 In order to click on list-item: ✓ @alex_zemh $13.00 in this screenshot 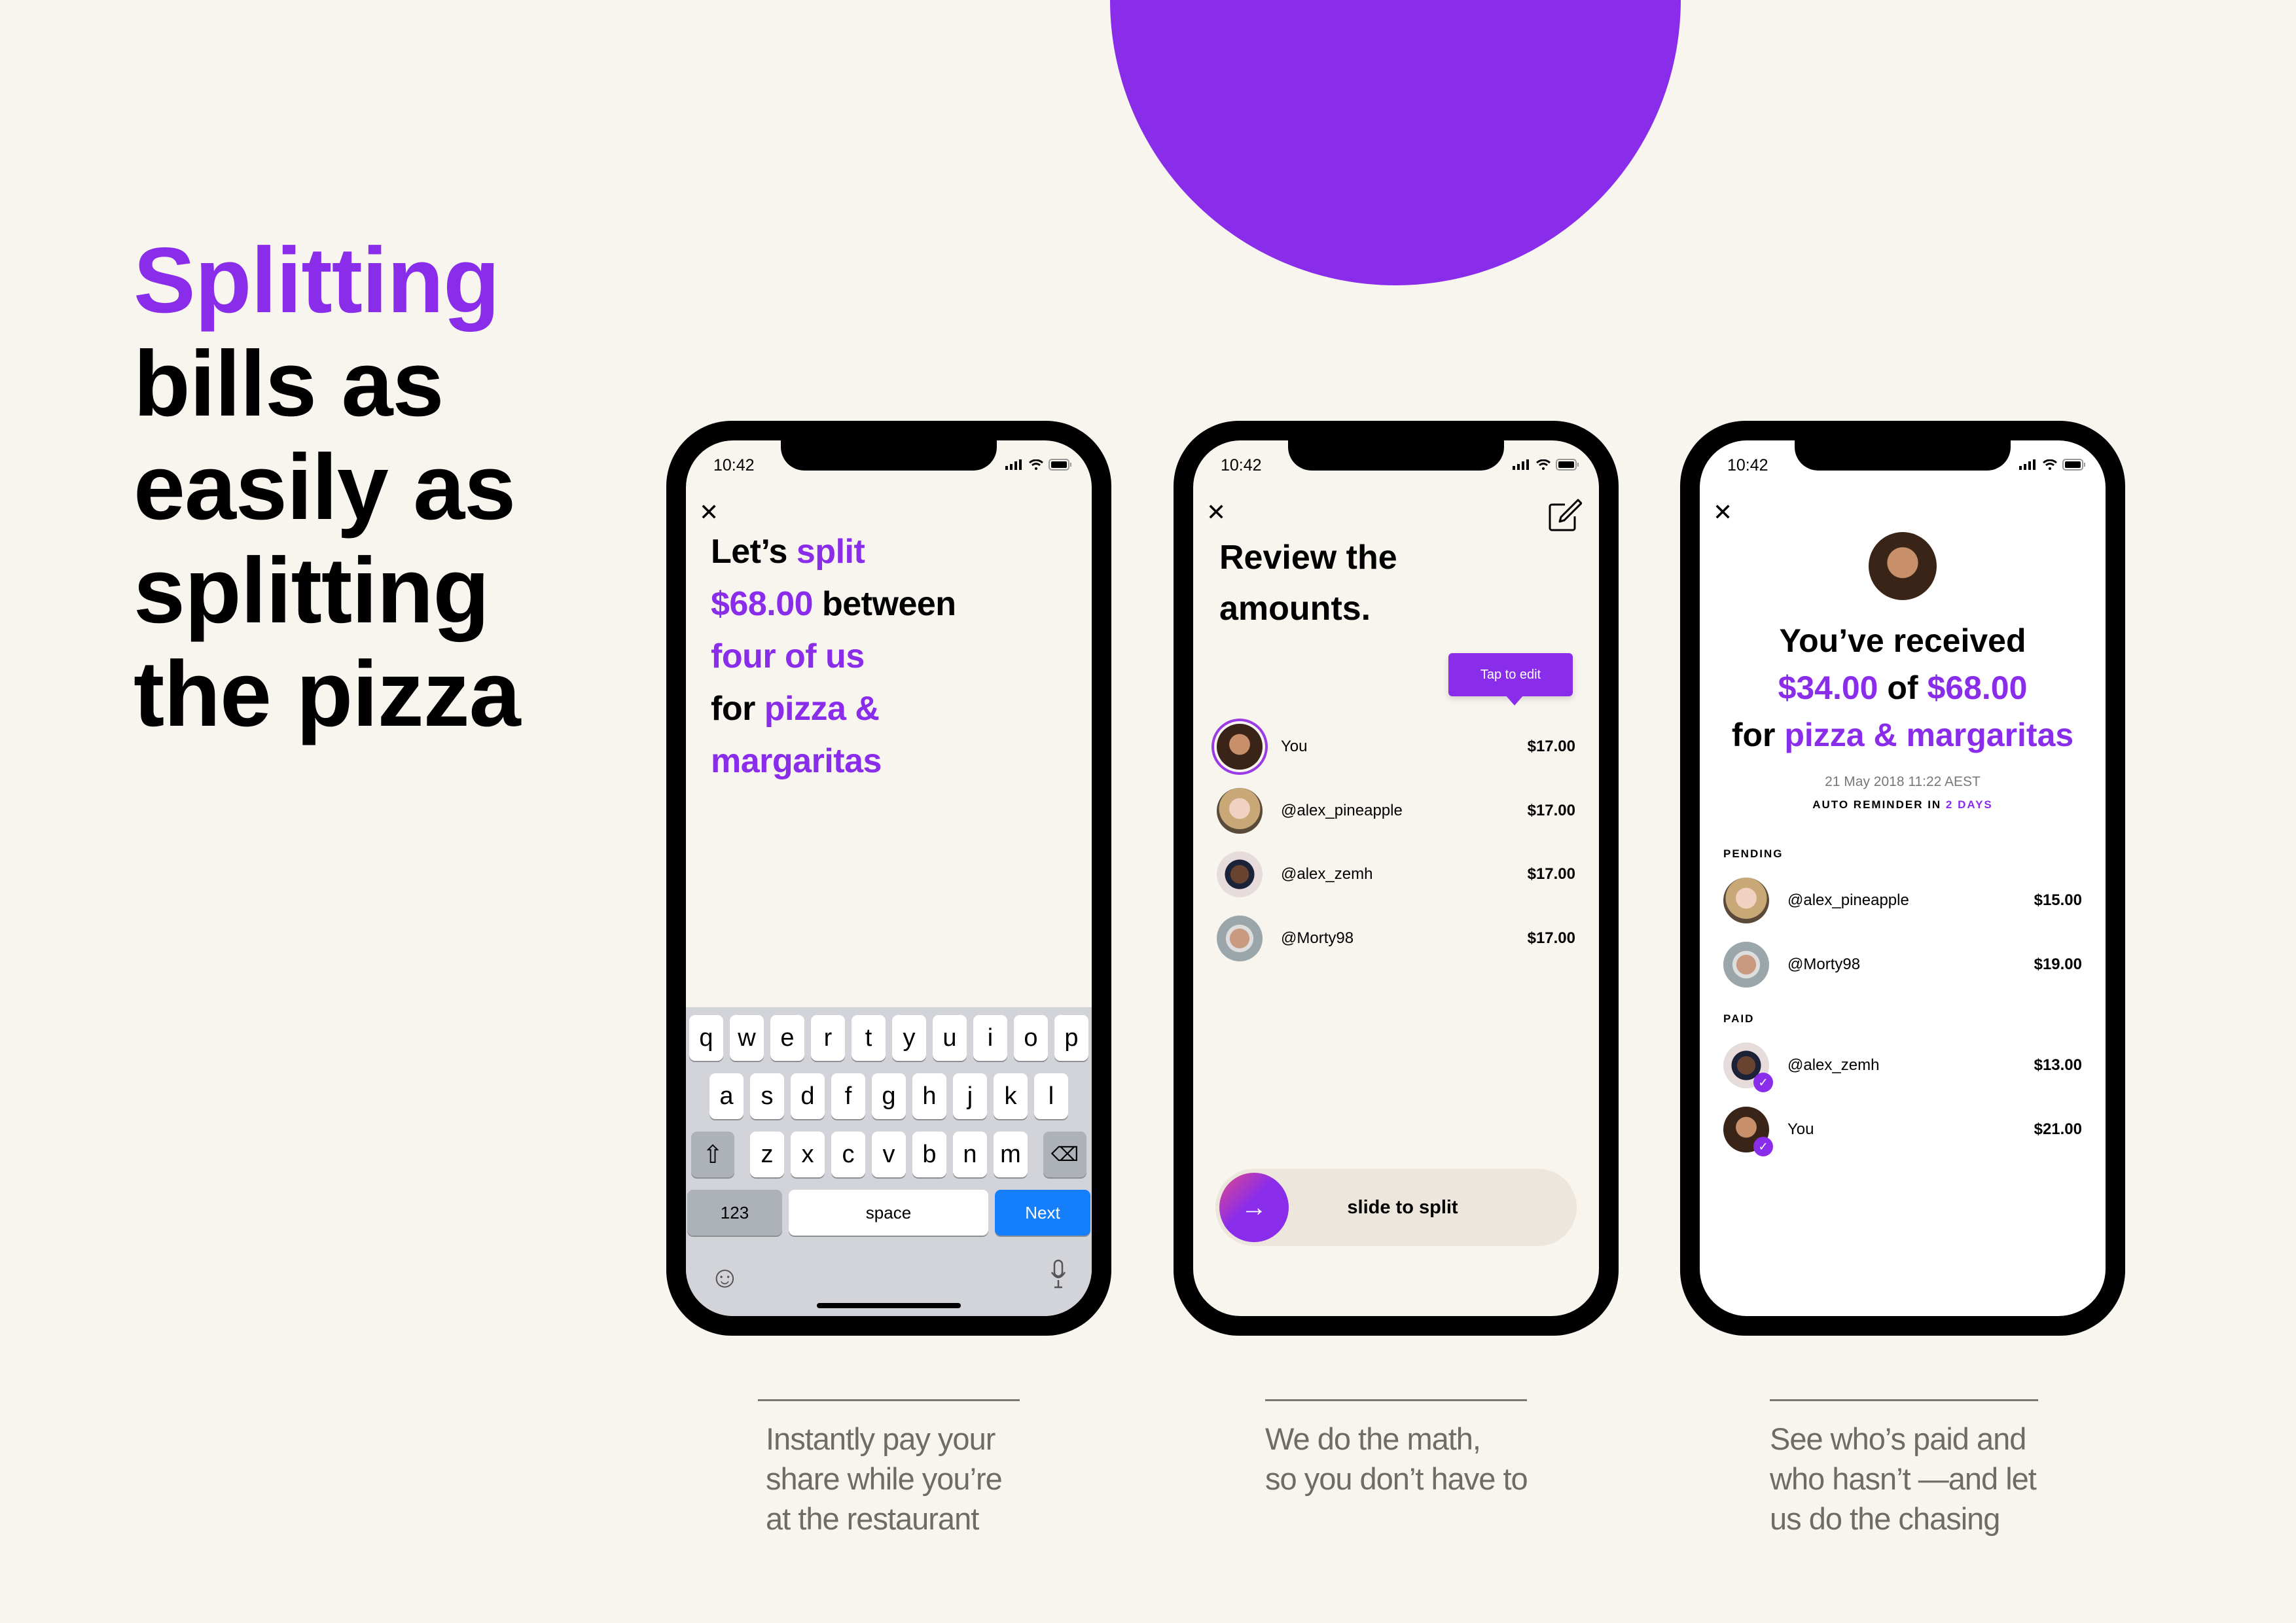, I will do `click(1902, 1065)`.